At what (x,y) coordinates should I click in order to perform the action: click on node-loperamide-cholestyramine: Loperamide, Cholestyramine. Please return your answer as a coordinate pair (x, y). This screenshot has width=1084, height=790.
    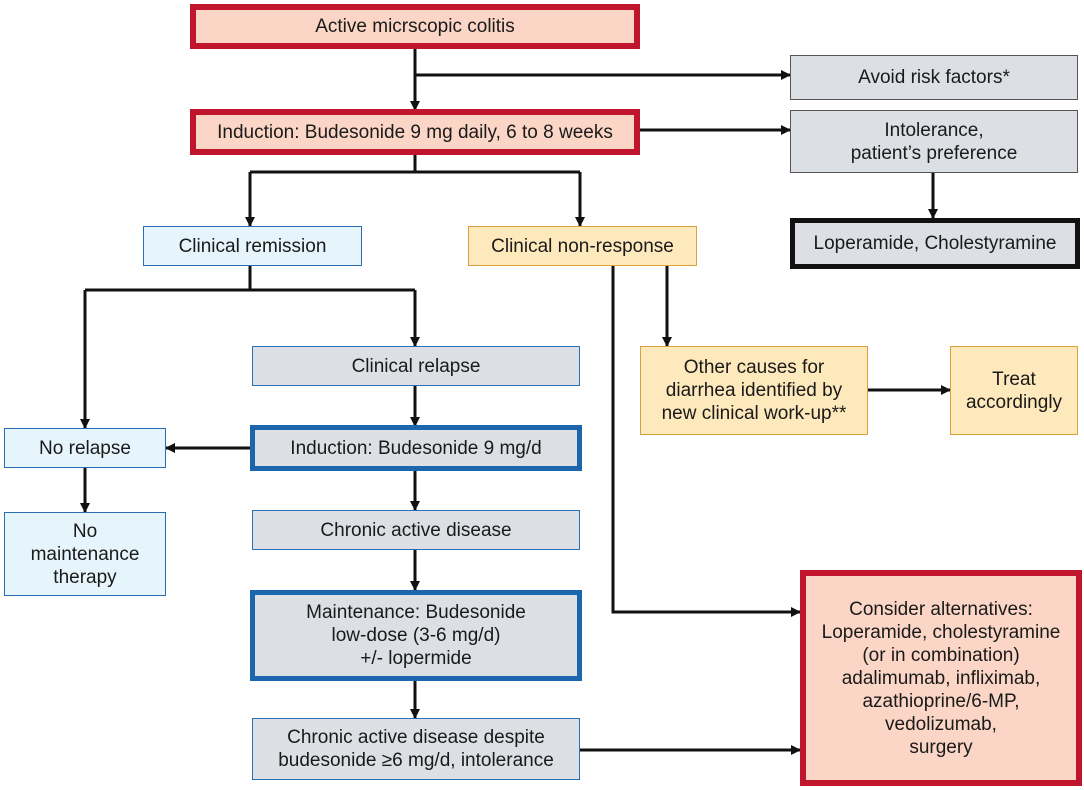
    Looking at the image, I should click on (935, 243).